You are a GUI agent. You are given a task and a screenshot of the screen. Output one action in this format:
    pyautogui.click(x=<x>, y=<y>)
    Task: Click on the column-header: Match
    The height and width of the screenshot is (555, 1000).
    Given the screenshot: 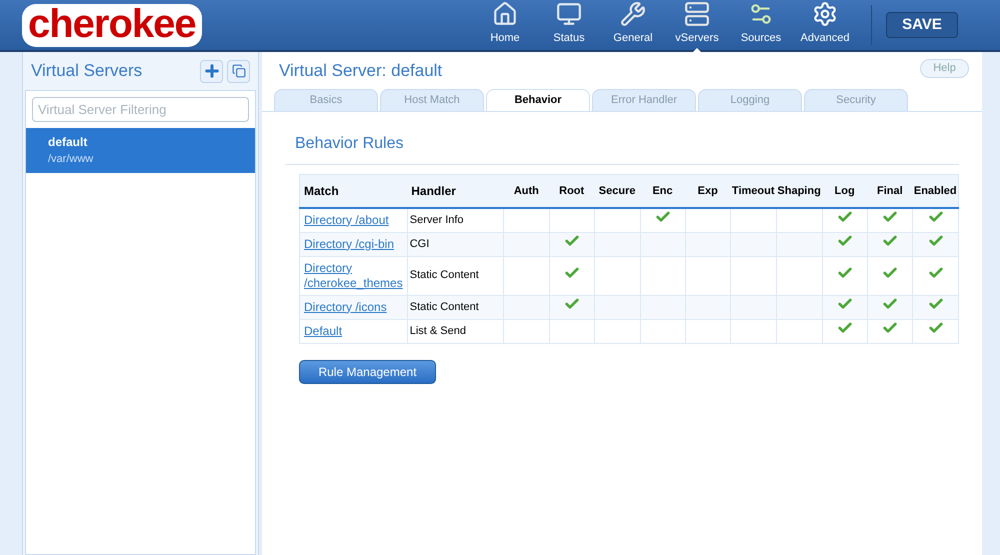 What is the action you would take?
    pyautogui.click(x=354, y=191)
    